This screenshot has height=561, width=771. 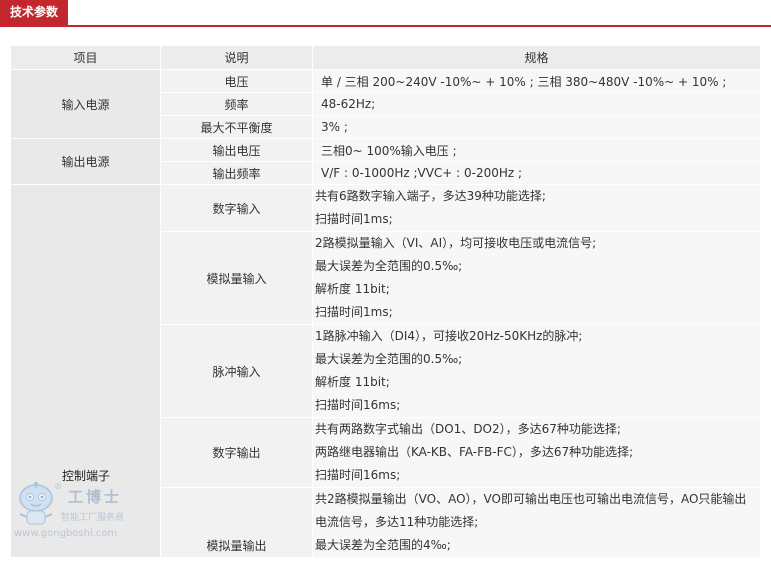 I want to click on row-spec: 三相0~ 100%输入电压 ;, so click(x=537, y=150).